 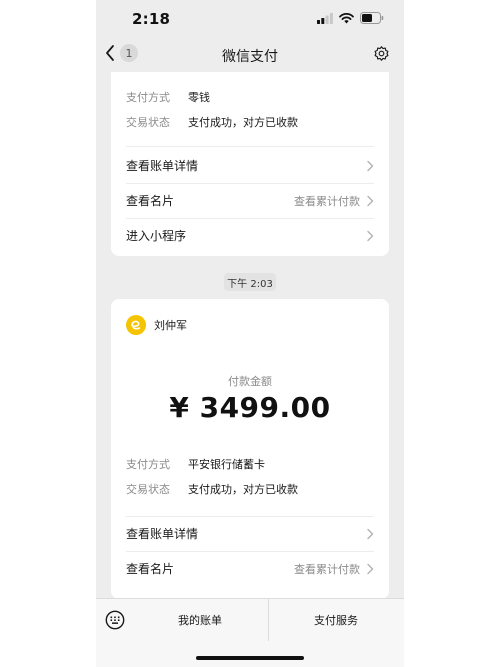 What do you see at coordinates (250, 282) in the screenshot?
I see `message-timestamp: 下午 2:03` at bounding box center [250, 282].